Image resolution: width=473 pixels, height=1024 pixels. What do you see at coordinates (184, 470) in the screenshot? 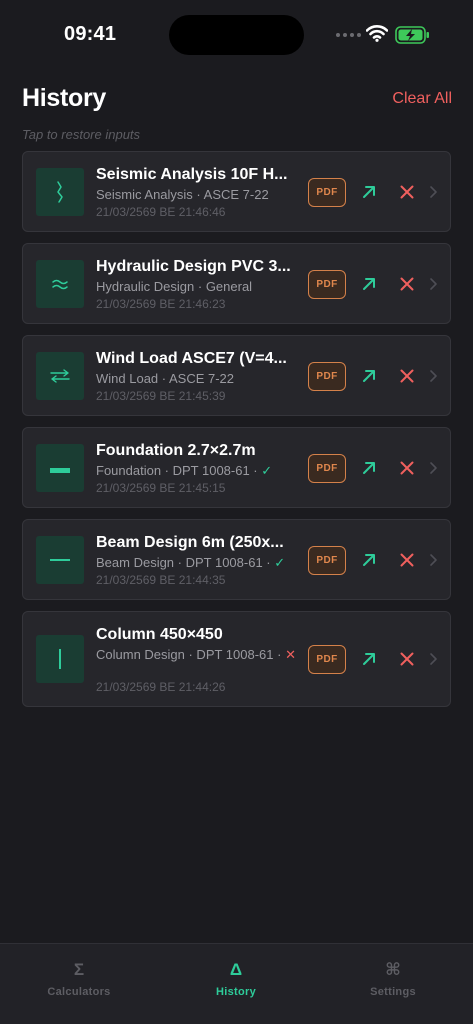
I see `item-subtitle: Foundation · DPT 1008-61 · ✓` at bounding box center [184, 470].